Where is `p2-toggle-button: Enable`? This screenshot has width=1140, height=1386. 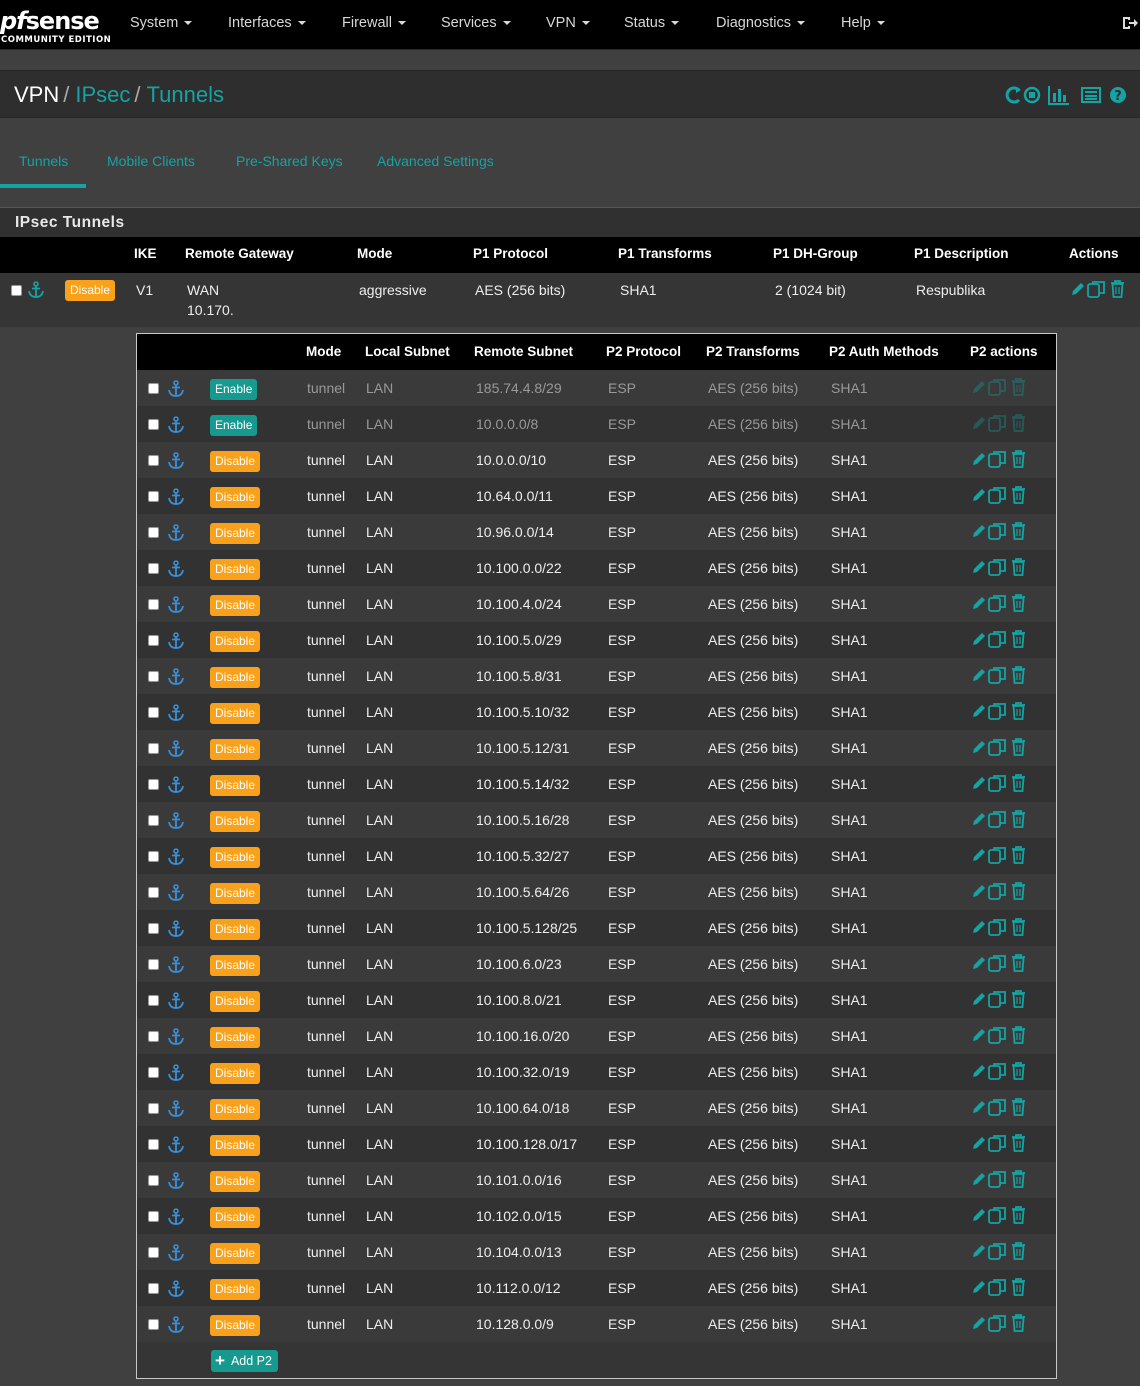
p2-toggle-button: Enable is located at coordinates (234, 389).